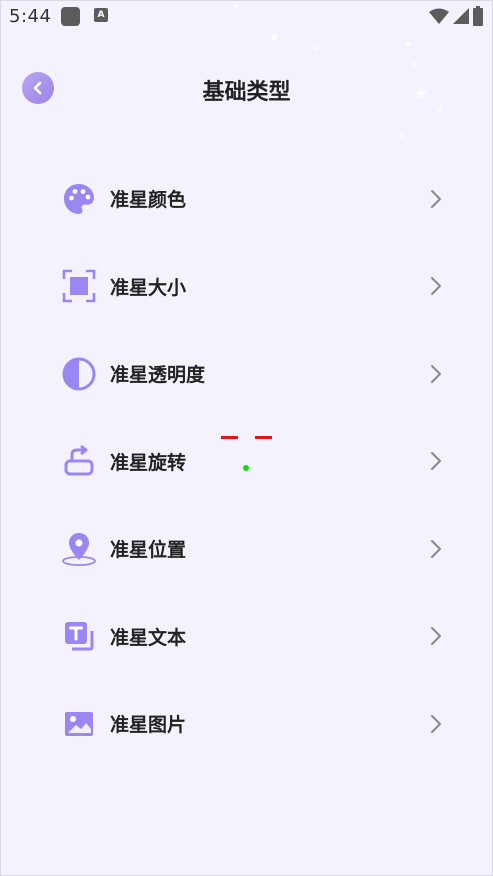 The image size is (493, 876). What do you see at coordinates (101, 15) in the screenshot?
I see `app-a-icon: A` at bounding box center [101, 15].